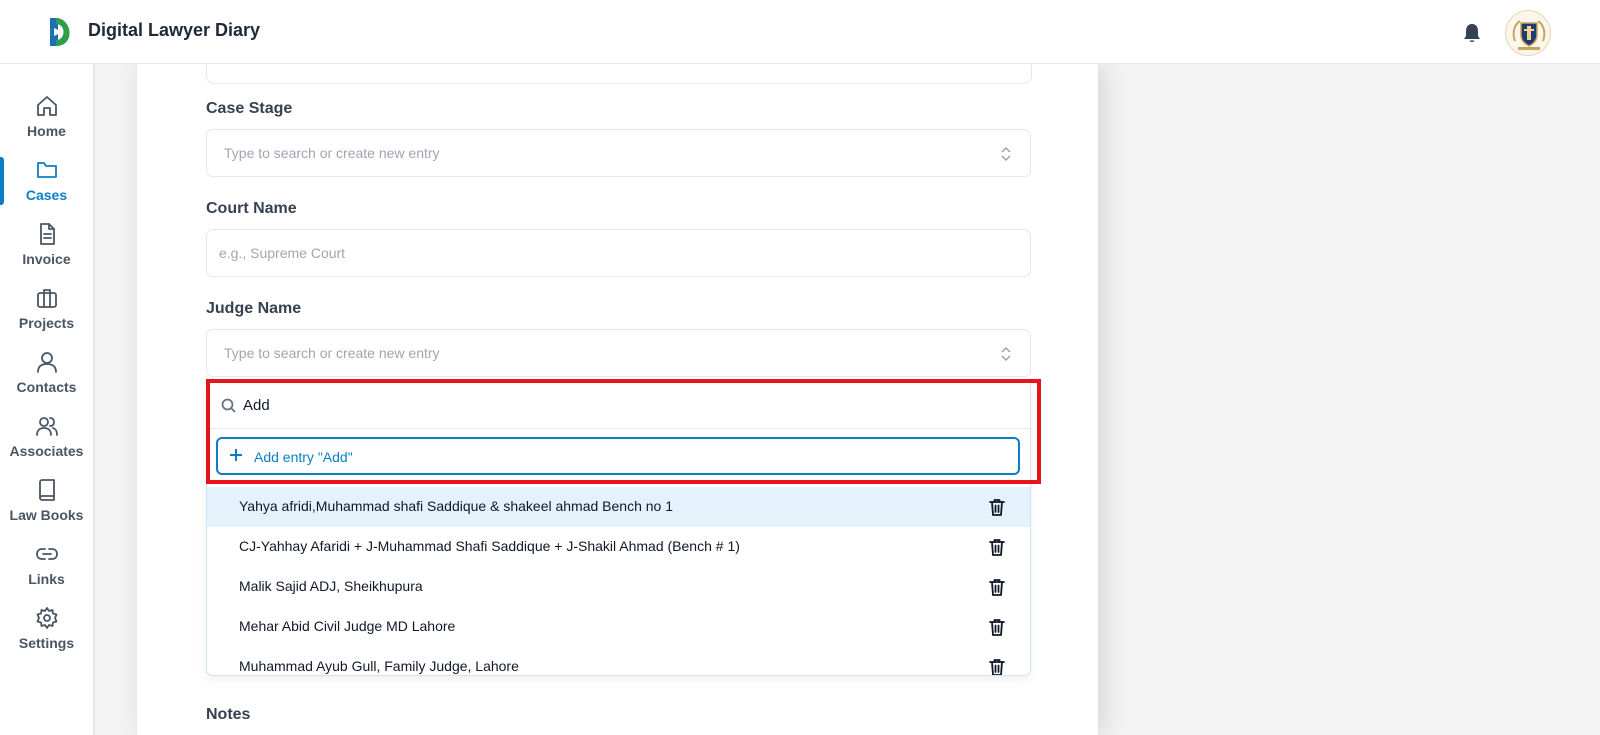  Describe the element at coordinates (46, 387) in the screenshot. I see `sidebar-item-label: Contacts` at that location.